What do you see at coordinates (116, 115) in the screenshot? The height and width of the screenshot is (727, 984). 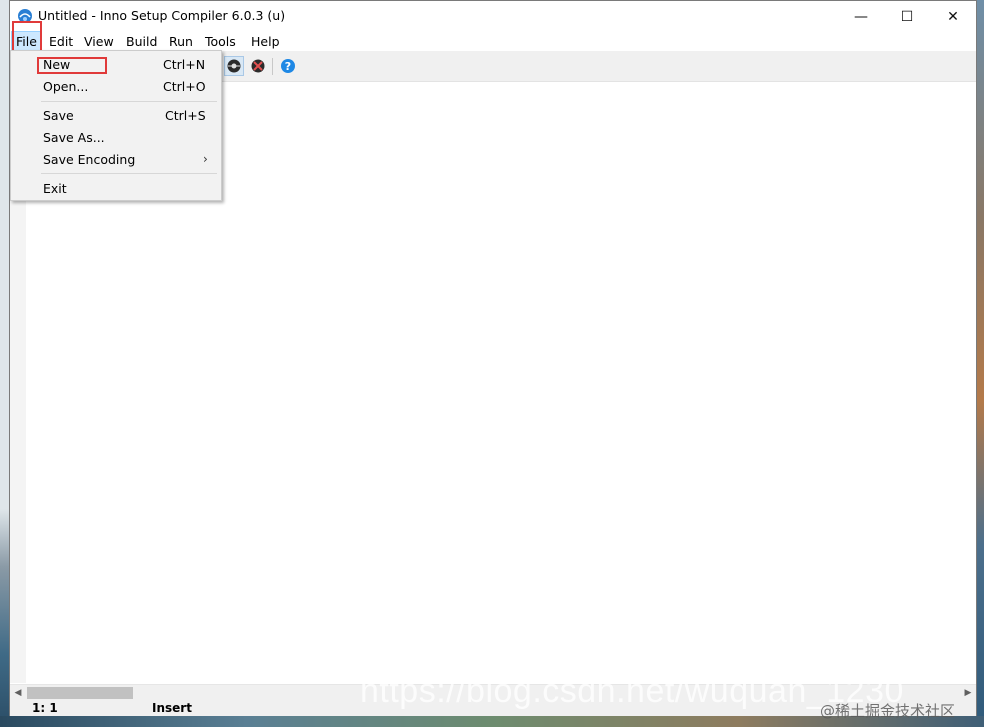 I see `menu-item-save: Save Ctrl+S` at bounding box center [116, 115].